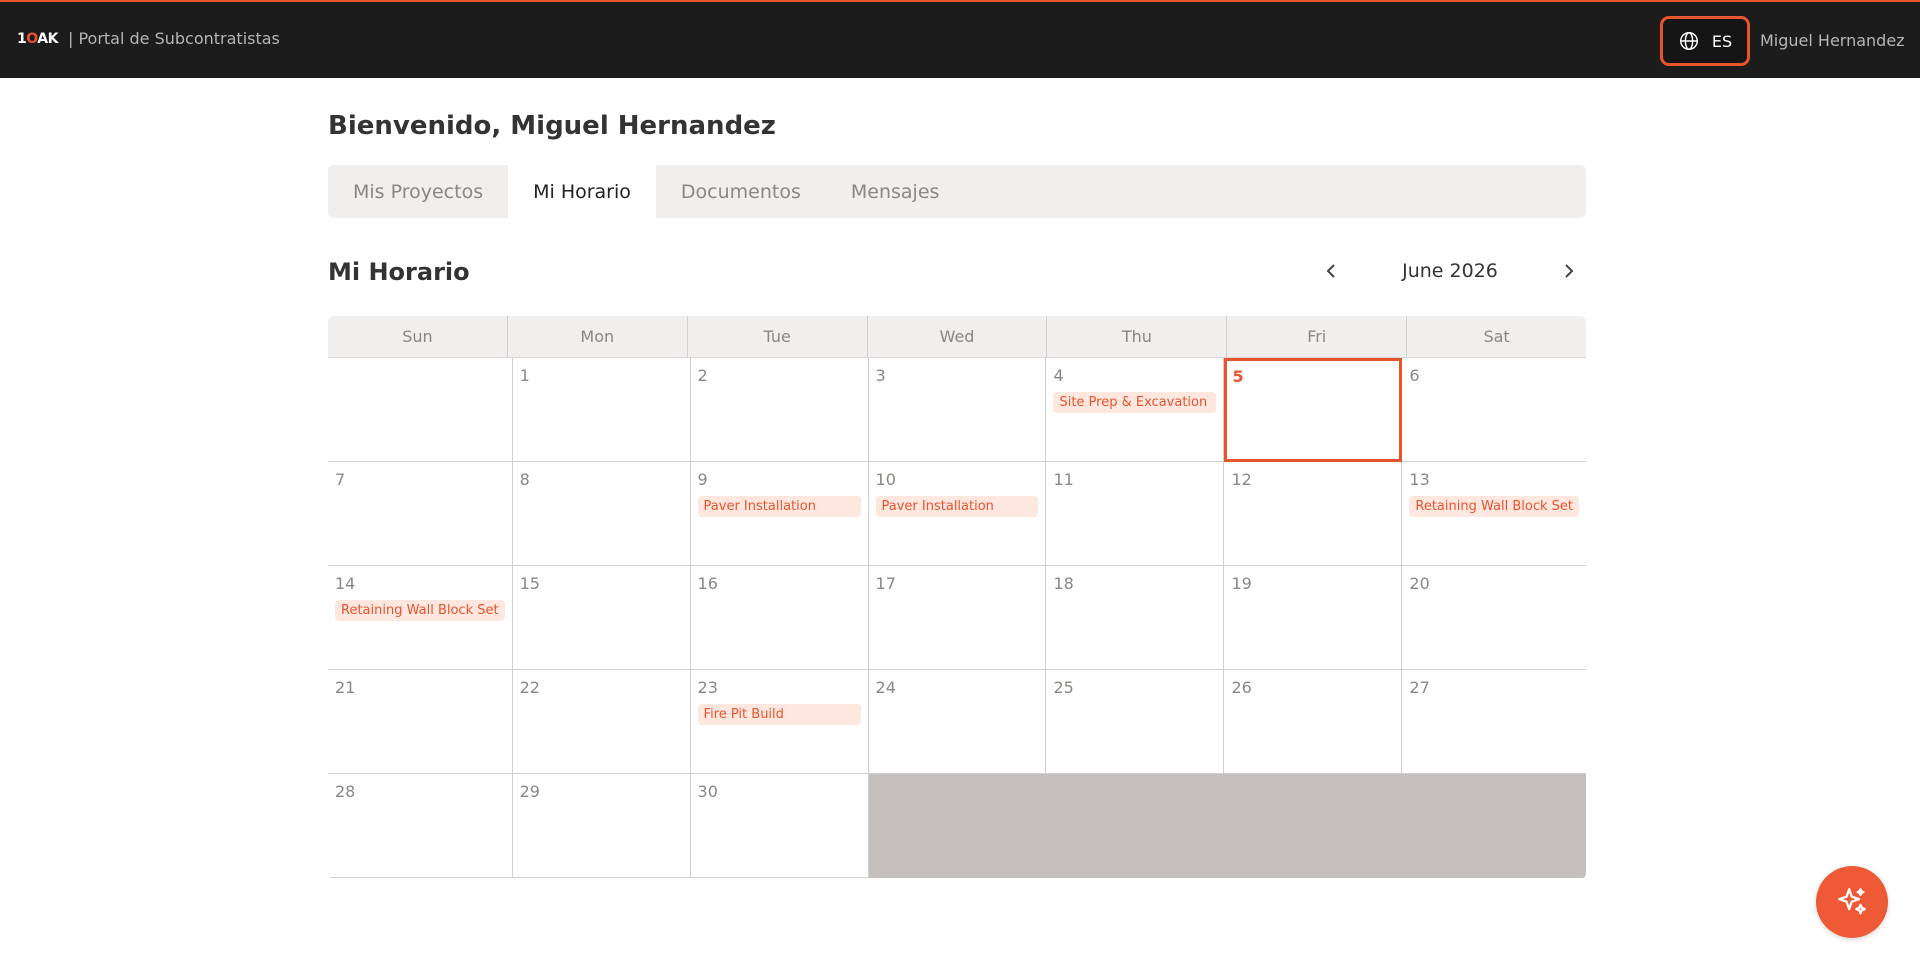 The width and height of the screenshot is (1920, 957). I want to click on calendar-day-17: 17, so click(957, 618).